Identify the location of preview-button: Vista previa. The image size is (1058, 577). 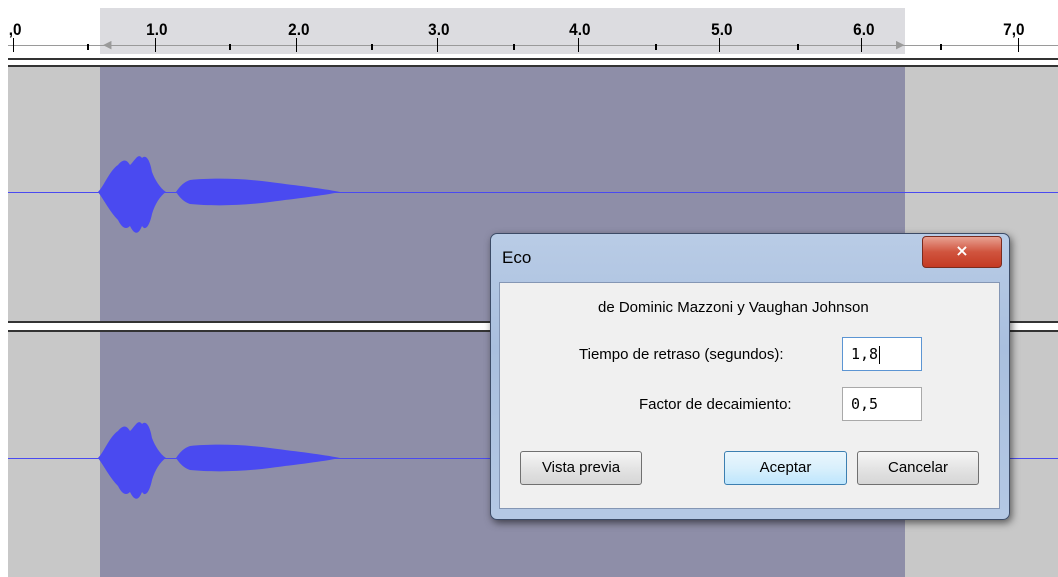
(581, 468).